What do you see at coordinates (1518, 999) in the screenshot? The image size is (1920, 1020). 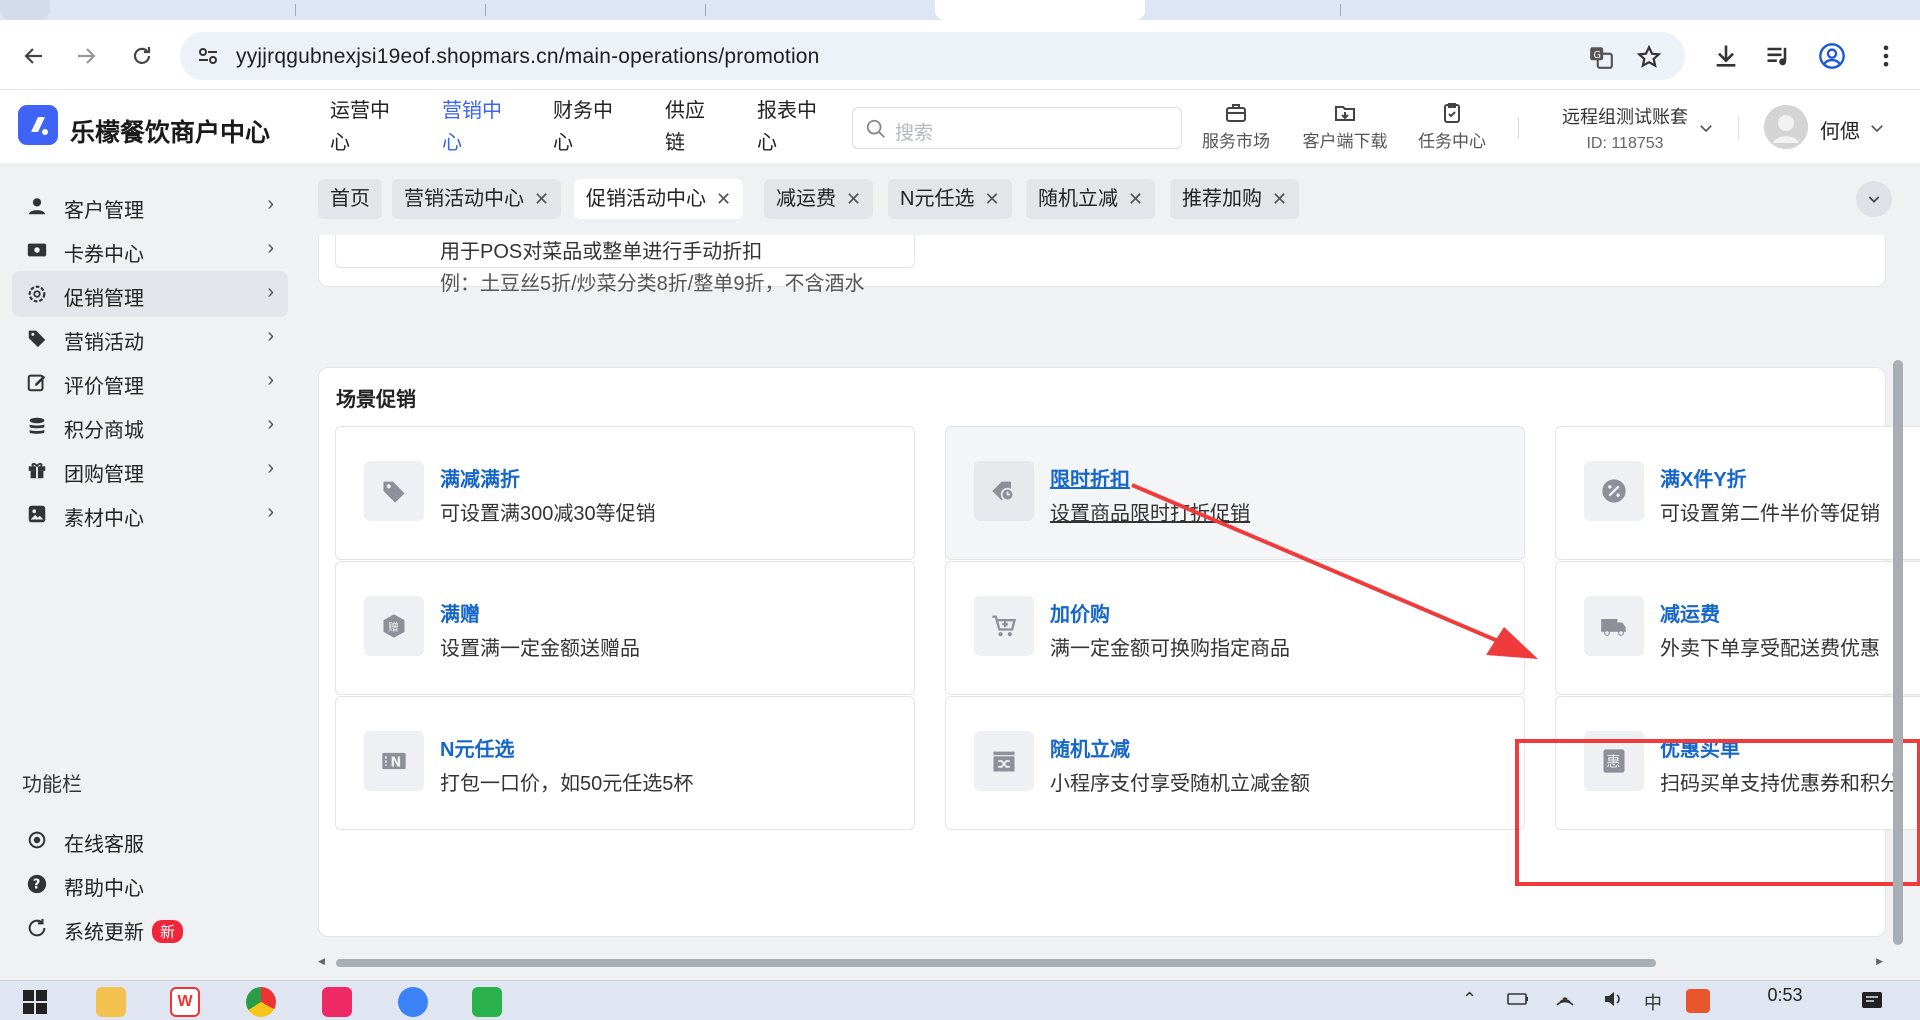 I see `battery-icon` at bounding box center [1518, 999].